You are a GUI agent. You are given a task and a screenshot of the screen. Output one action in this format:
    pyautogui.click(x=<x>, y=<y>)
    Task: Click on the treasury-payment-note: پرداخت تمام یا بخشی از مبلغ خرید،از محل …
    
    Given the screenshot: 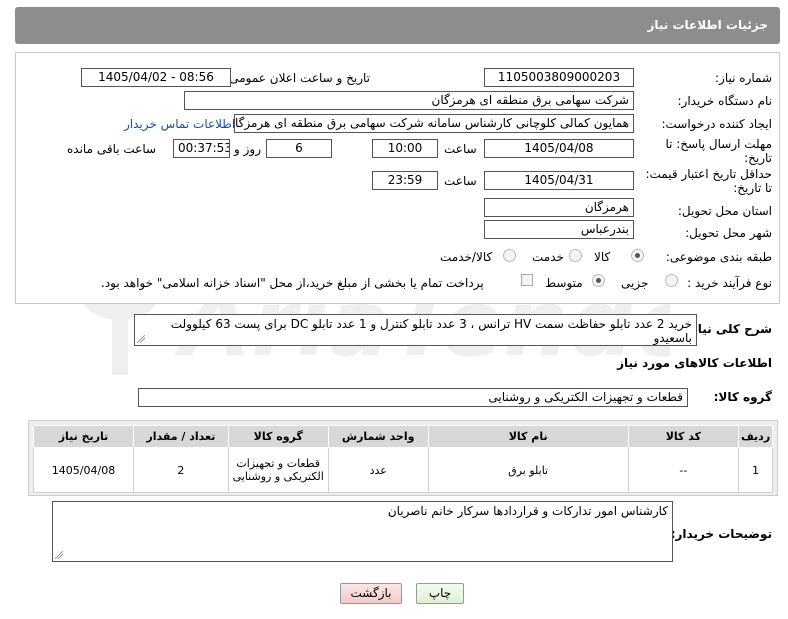 What is the action you would take?
    pyautogui.click(x=292, y=283)
    